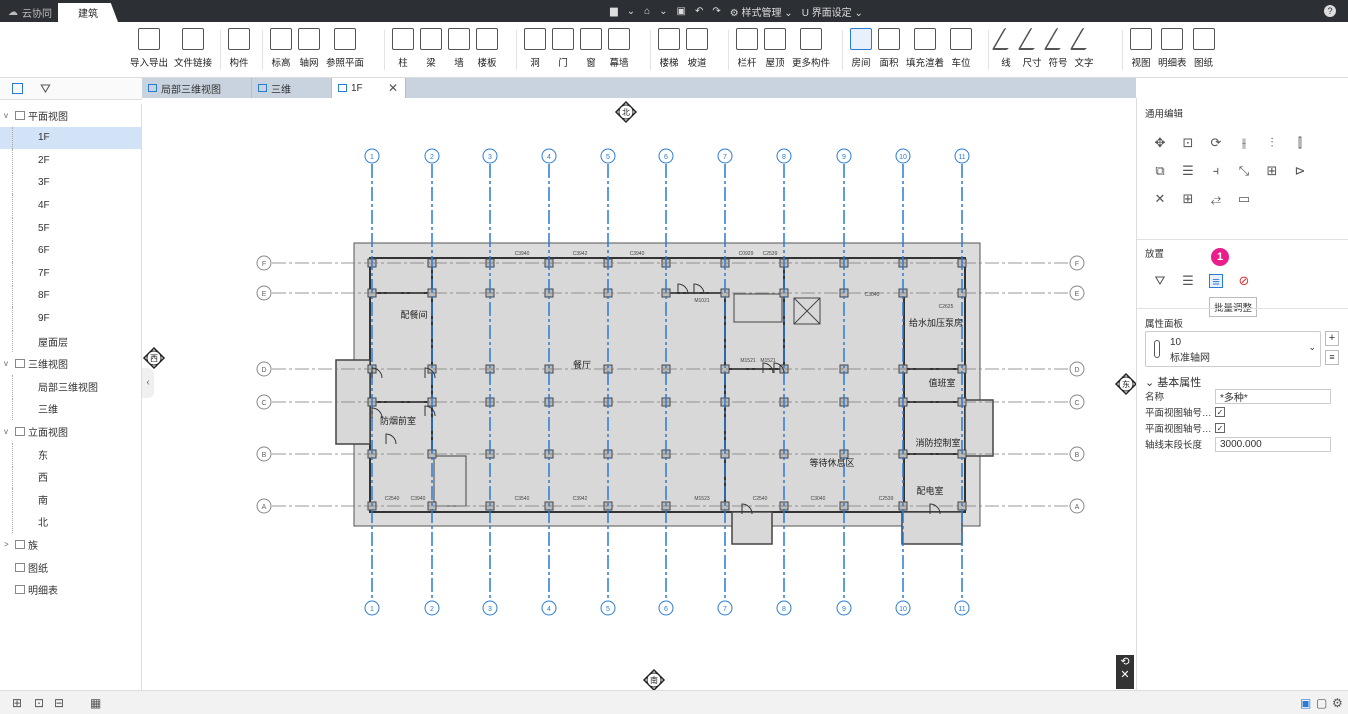 The image size is (1348, 714). What do you see at coordinates (591, 51) in the screenshot?
I see `window-button: 窗` at bounding box center [591, 51].